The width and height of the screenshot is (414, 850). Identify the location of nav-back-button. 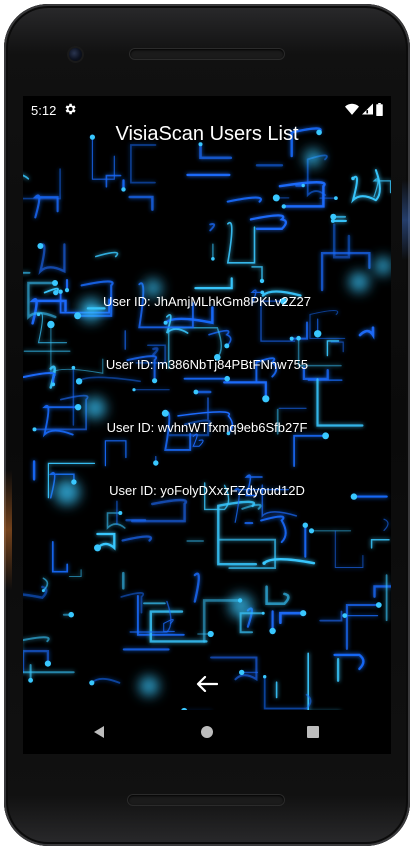
(99, 732).